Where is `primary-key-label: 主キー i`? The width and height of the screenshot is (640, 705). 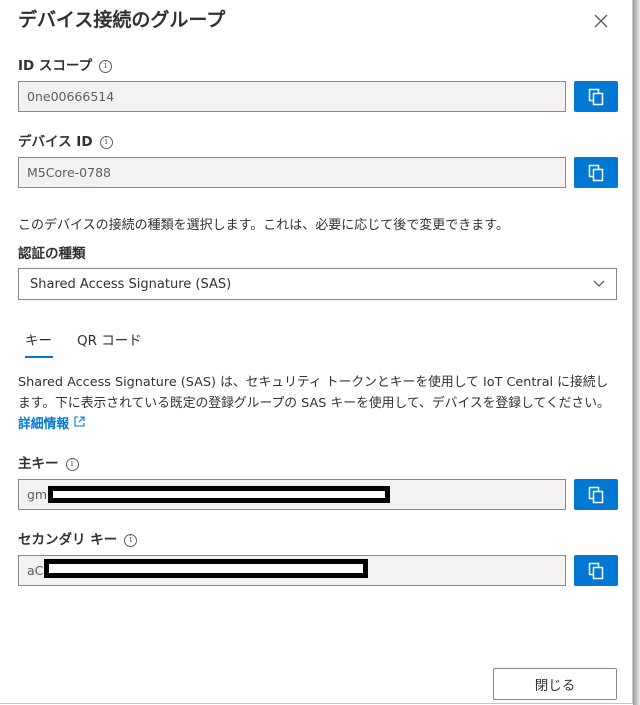
primary-key-label: 主キー i is located at coordinates (48, 464).